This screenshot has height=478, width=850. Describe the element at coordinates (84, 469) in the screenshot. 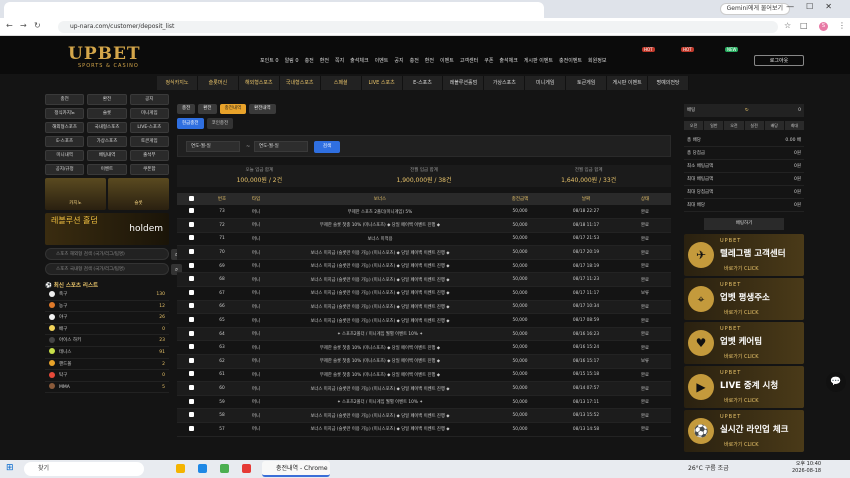

I see `taskbar-search: 찾기` at that location.